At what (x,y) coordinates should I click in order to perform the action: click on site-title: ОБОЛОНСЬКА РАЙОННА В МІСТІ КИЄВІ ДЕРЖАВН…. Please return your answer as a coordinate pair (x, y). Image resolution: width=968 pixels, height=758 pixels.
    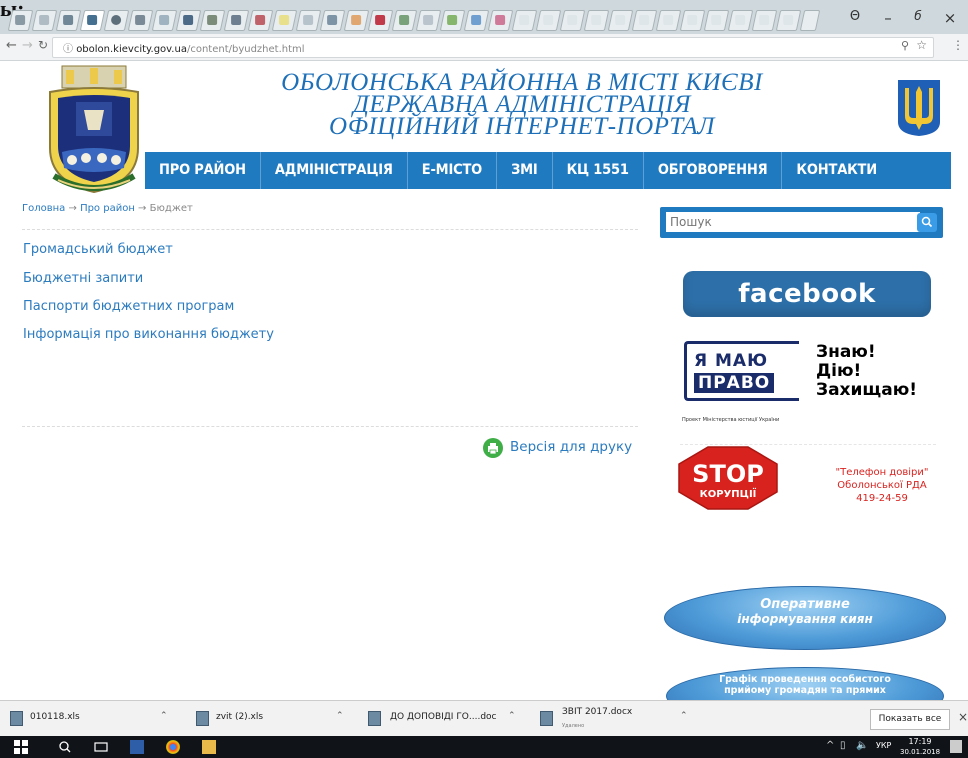
    Looking at the image, I should click on (522, 104).